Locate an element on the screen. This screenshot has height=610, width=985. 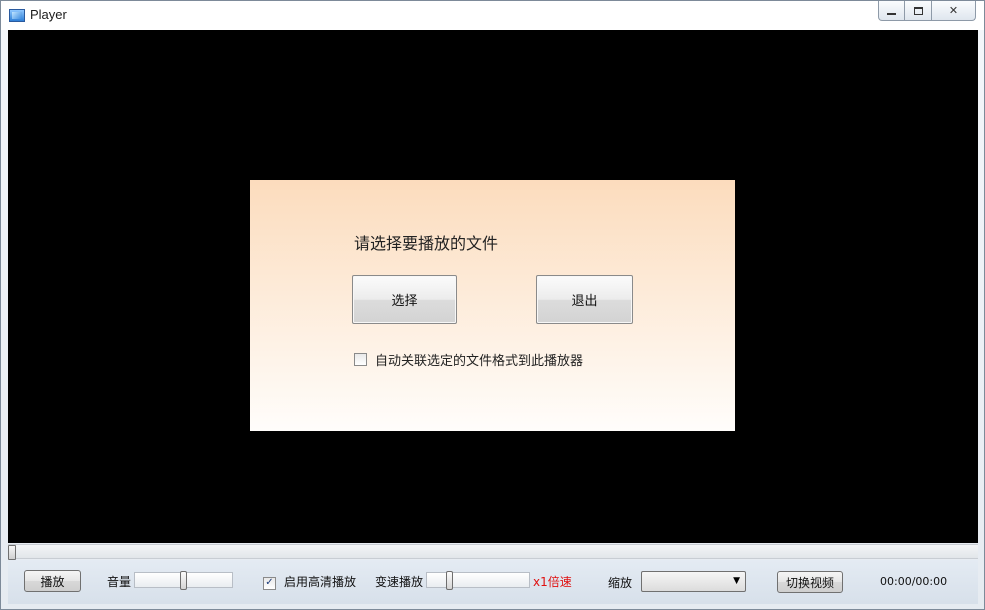
play-button: 播放 is located at coordinates (52, 581).